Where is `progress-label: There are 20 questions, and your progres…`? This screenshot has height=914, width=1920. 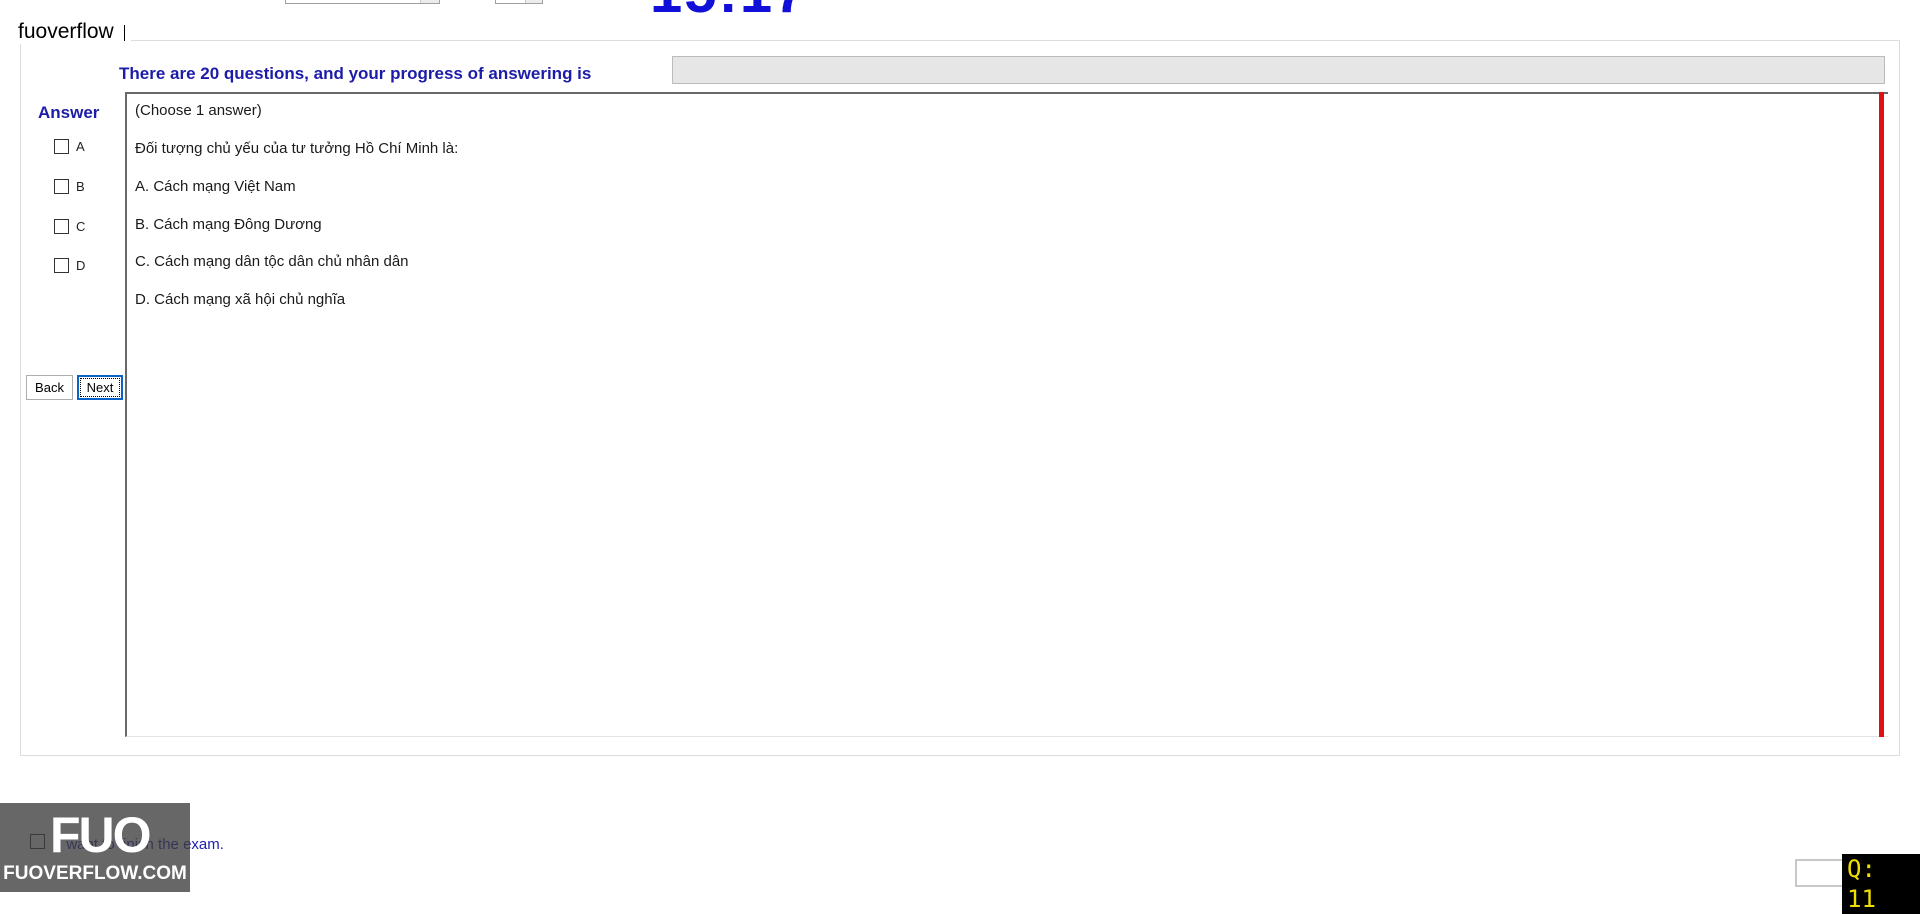
progress-label: There are 20 questions, and your progres… is located at coordinates (355, 73).